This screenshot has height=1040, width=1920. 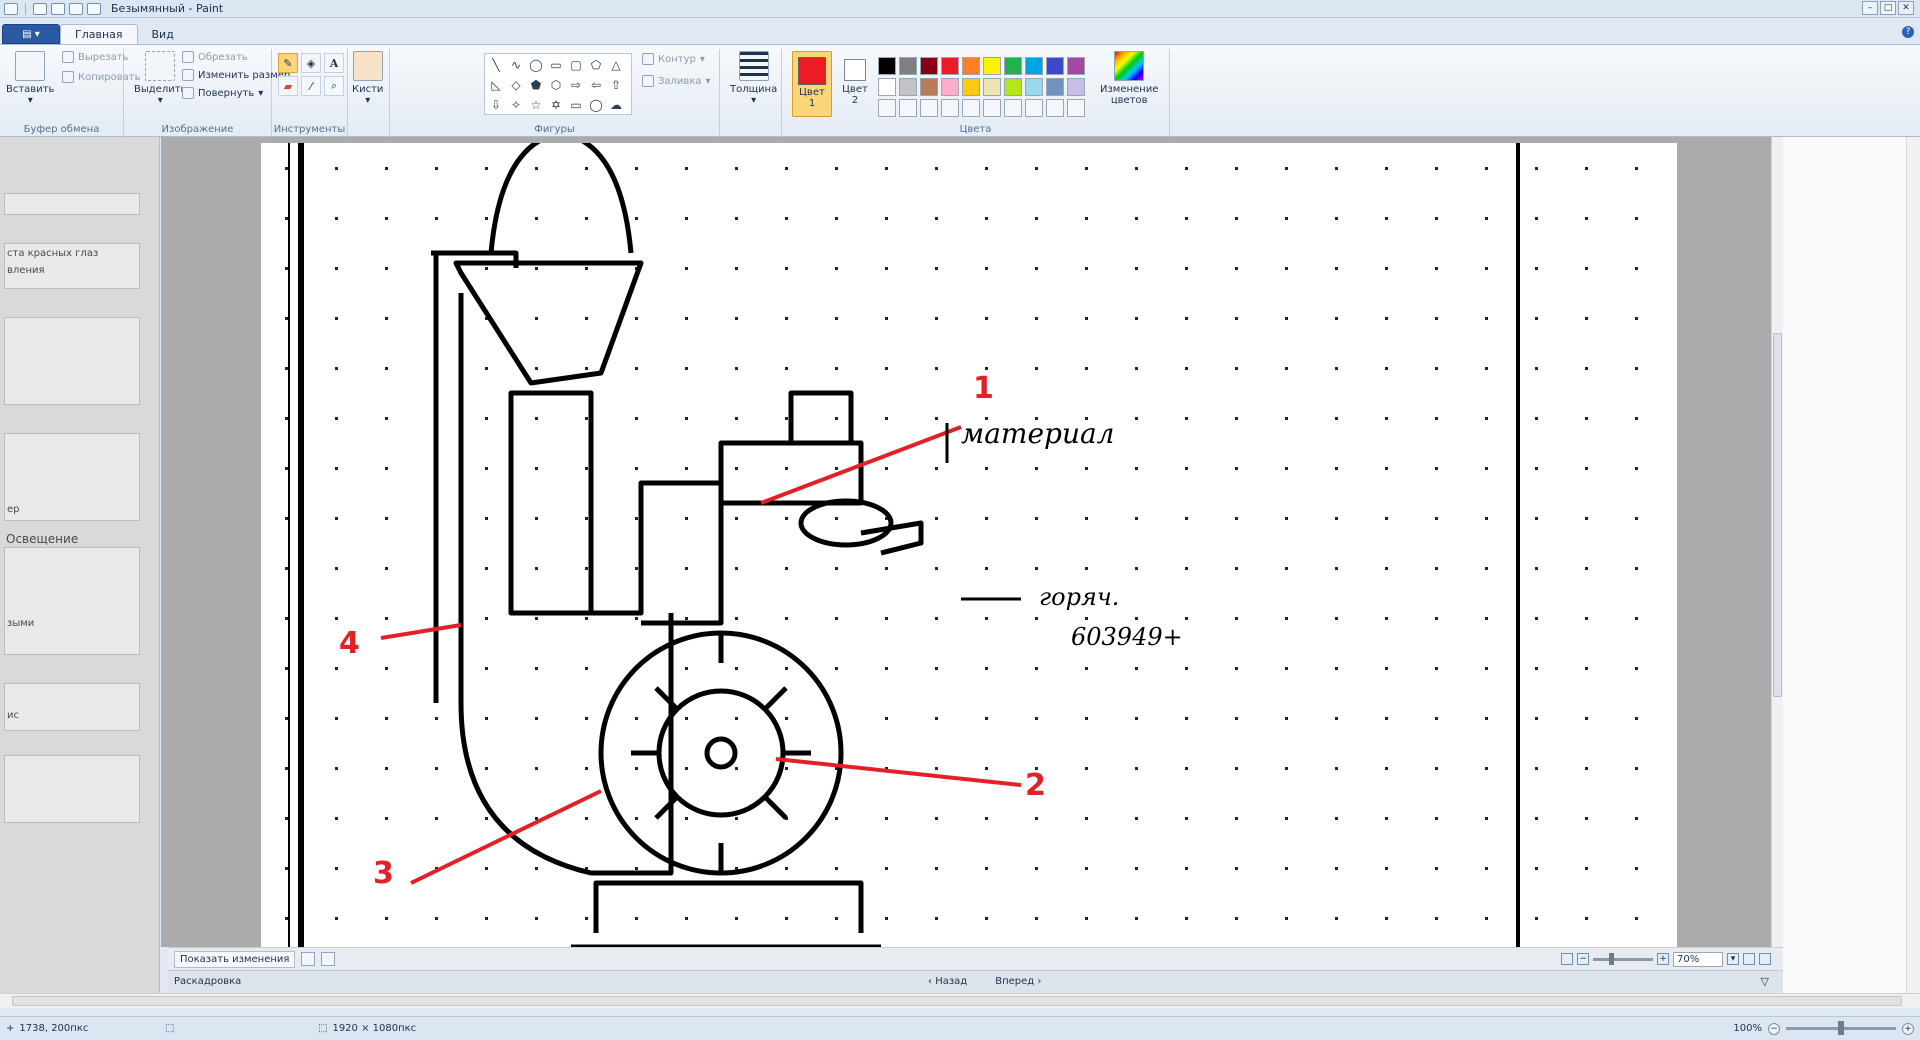 I want to click on zoom-slider, so click(x=1623, y=958).